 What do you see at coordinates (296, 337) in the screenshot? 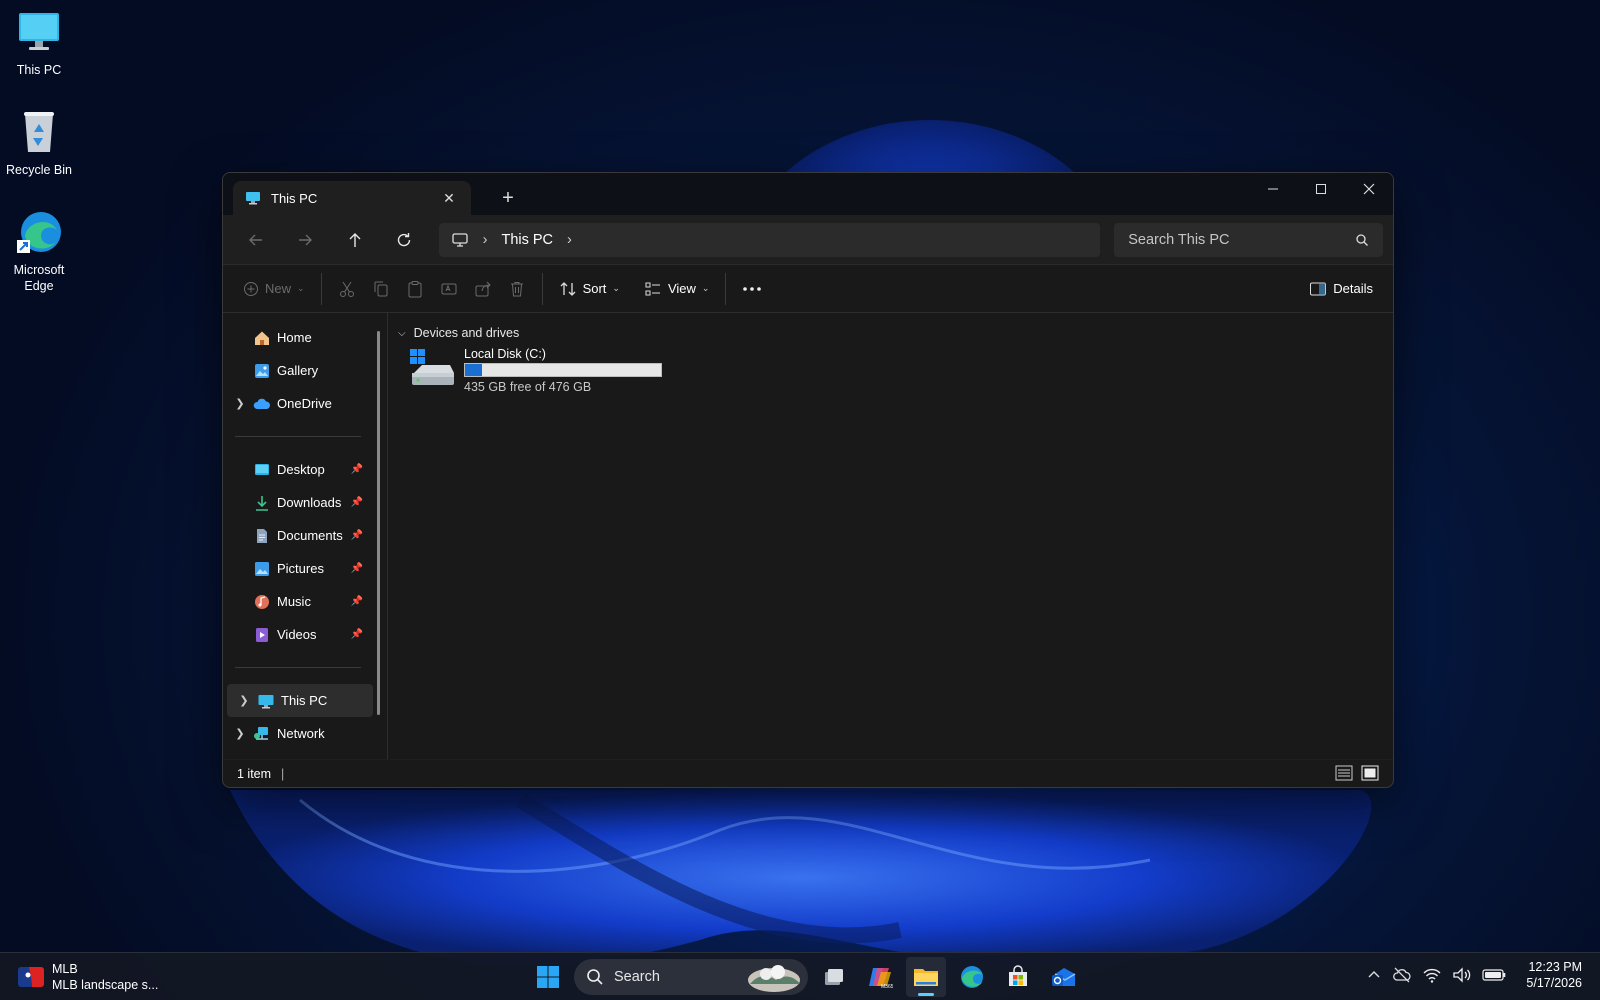
I see `sidebar-item-home: Home` at bounding box center [296, 337].